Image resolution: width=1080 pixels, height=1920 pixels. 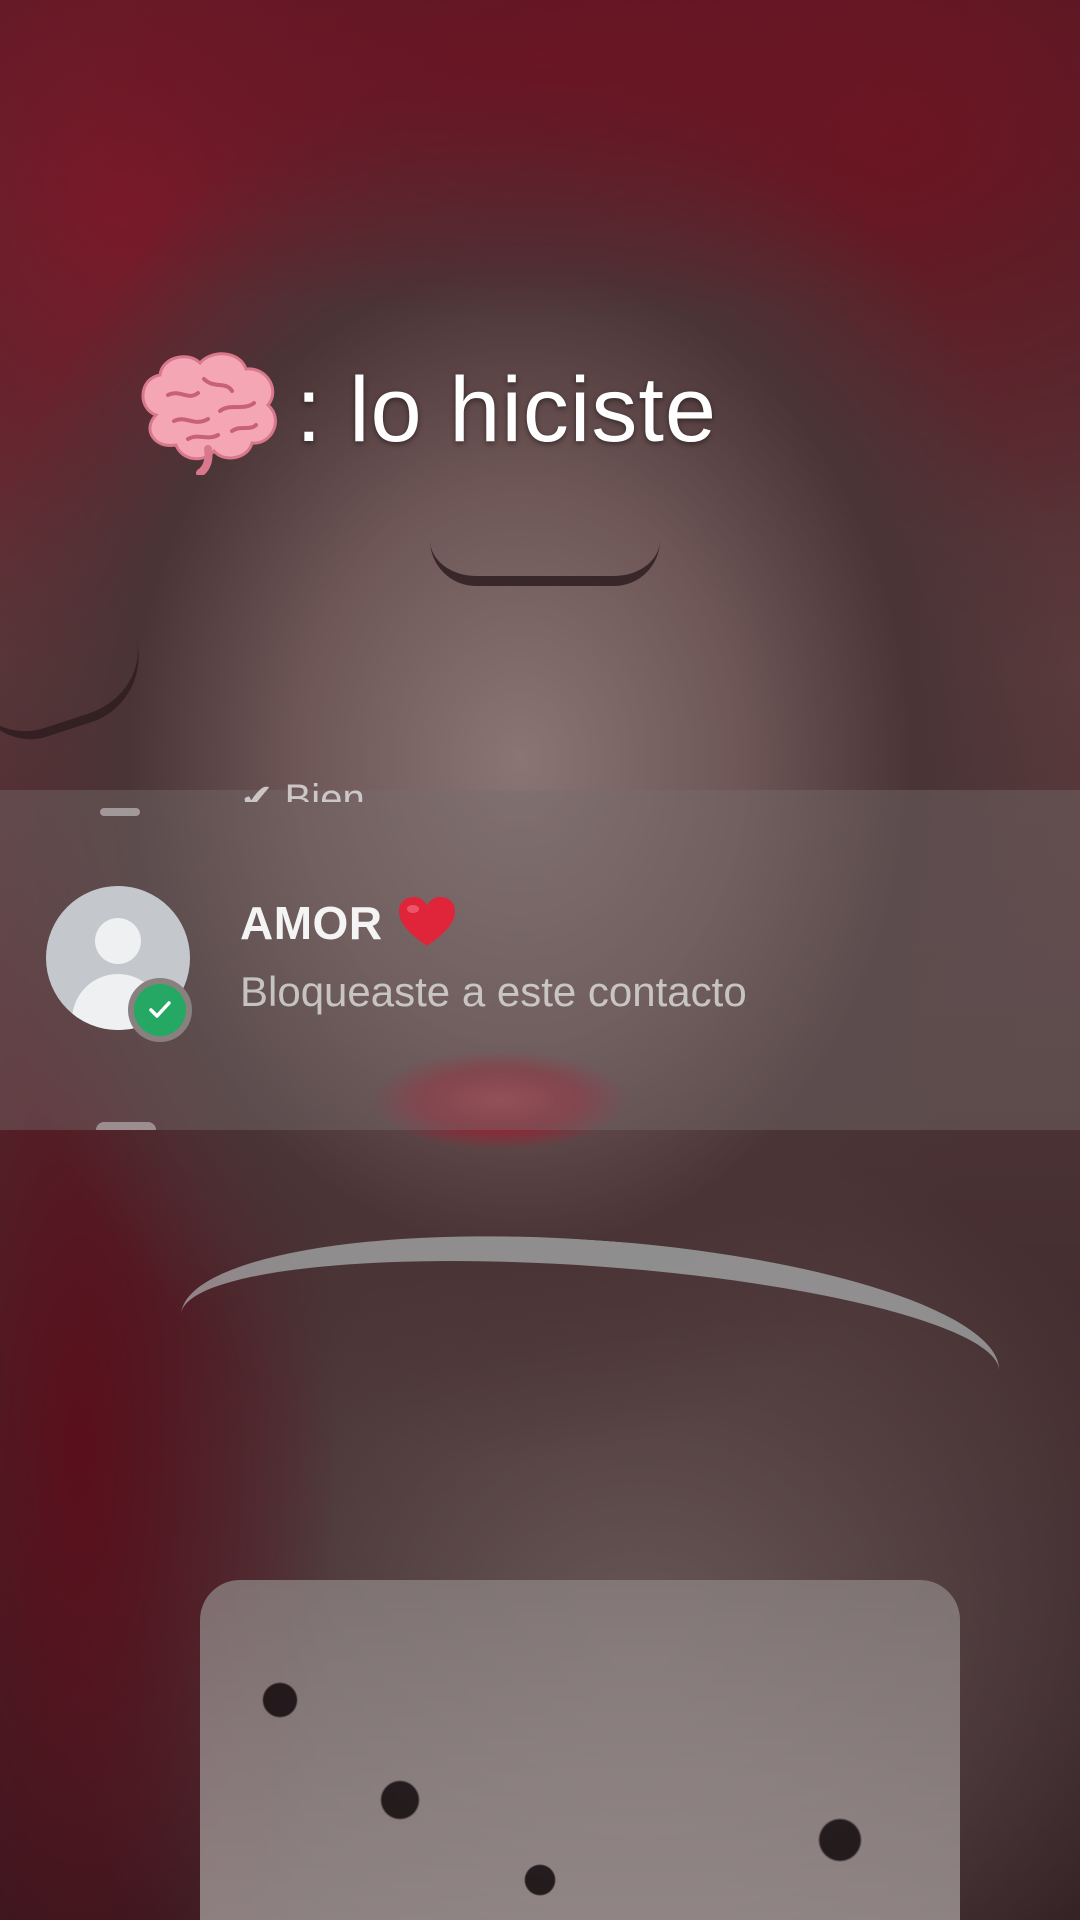 I want to click on avatar-head-shape, so click(x=118, y=941).